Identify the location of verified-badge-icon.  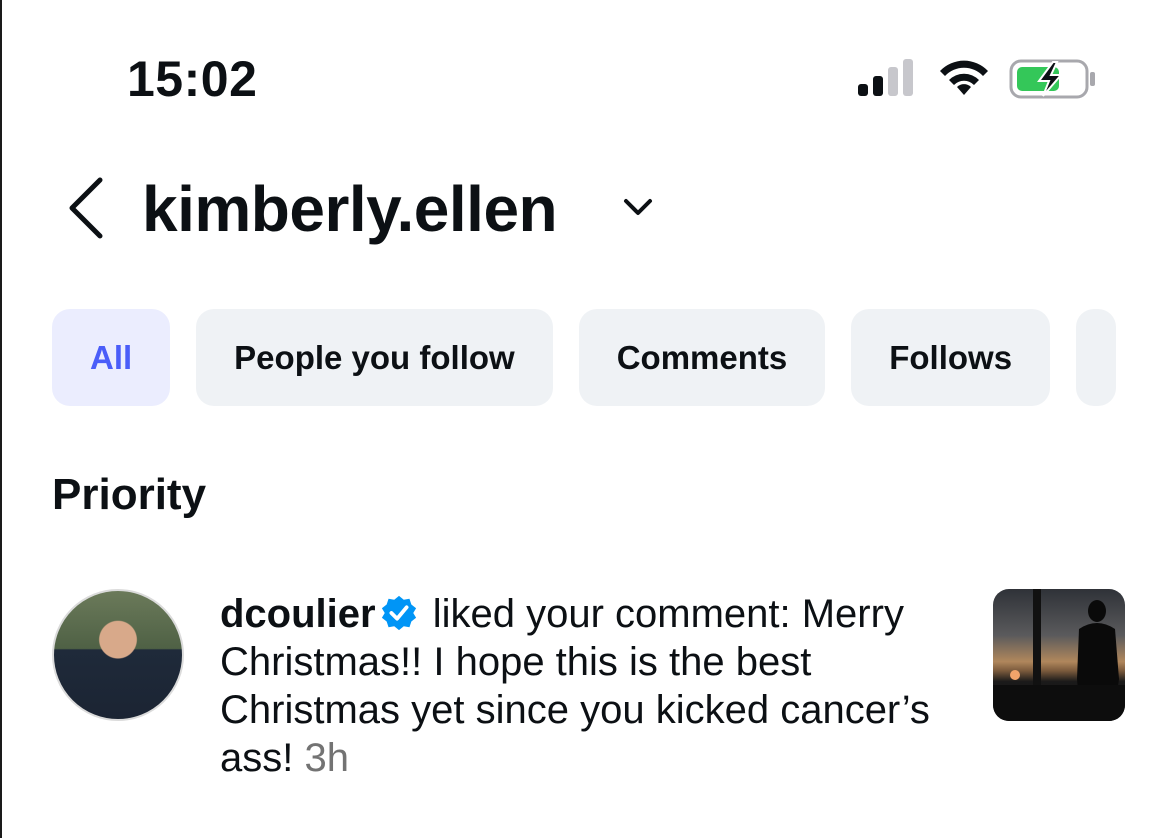
(398, 613).